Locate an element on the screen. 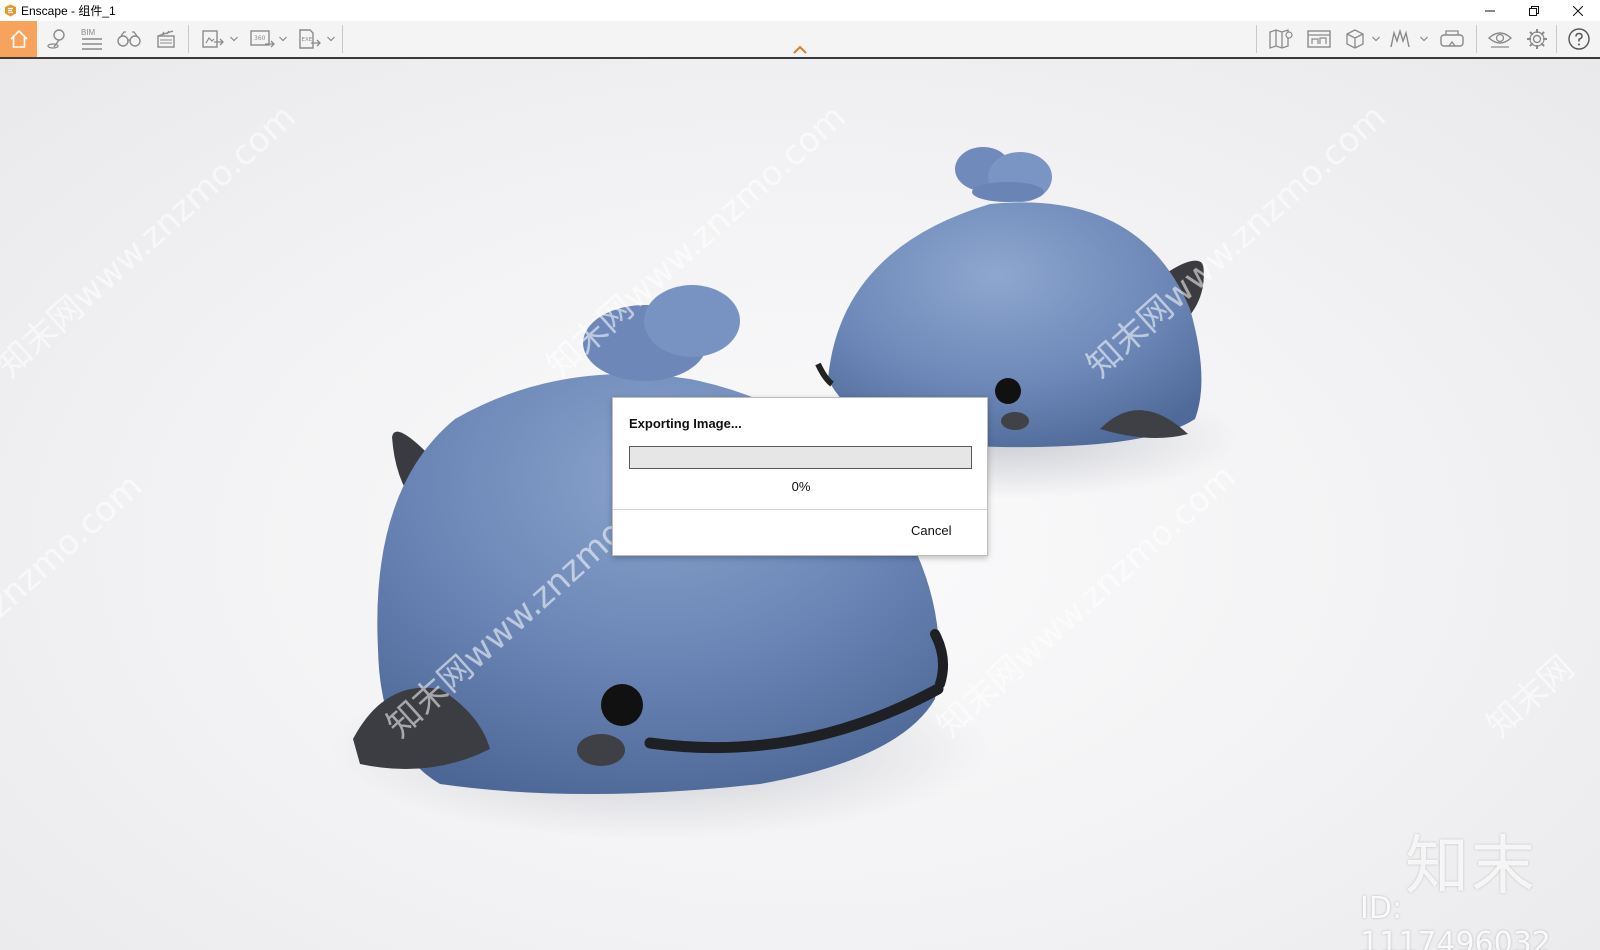  close-button is located at coordinates (1578, 10).